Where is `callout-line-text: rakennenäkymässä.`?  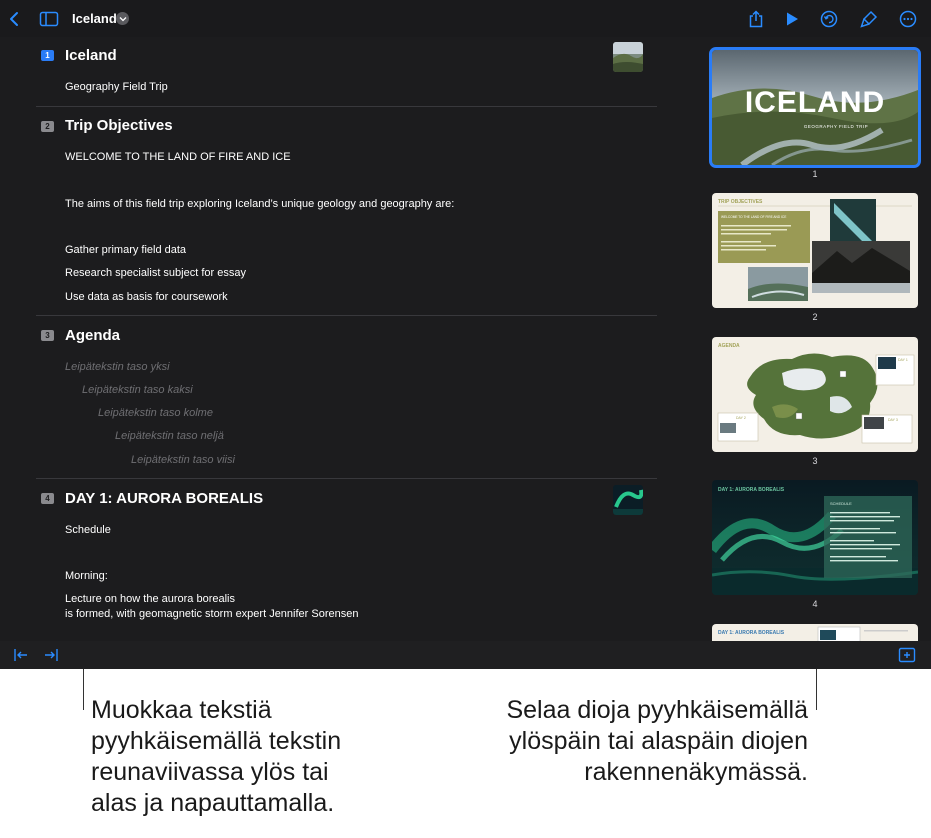
callout-line-text: rakennenäkymässä. is located at coordinates (696, 772).